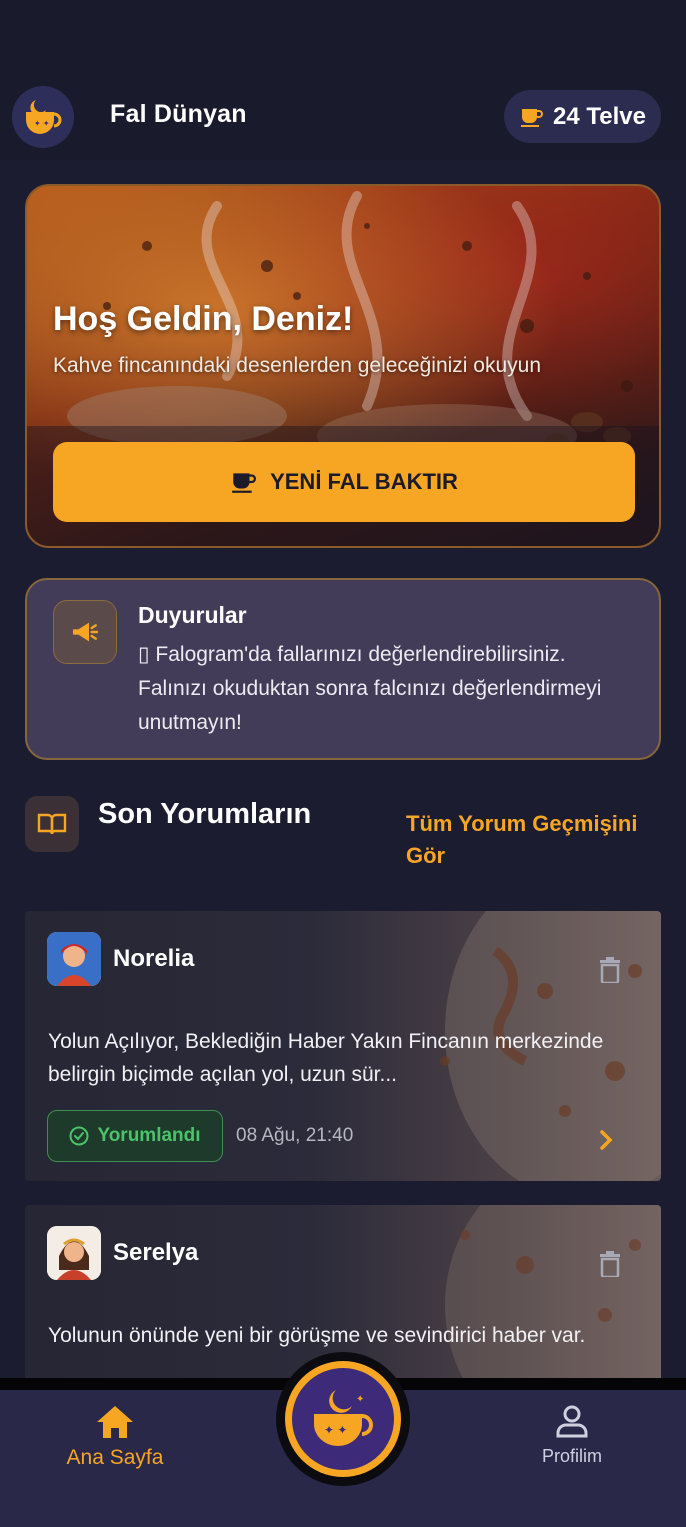 Image resolution: width=686 pixels, height=1527 pixels. Describe the element at coordinates (52, 824) in the screenshot. I see `book-icon` at that location.